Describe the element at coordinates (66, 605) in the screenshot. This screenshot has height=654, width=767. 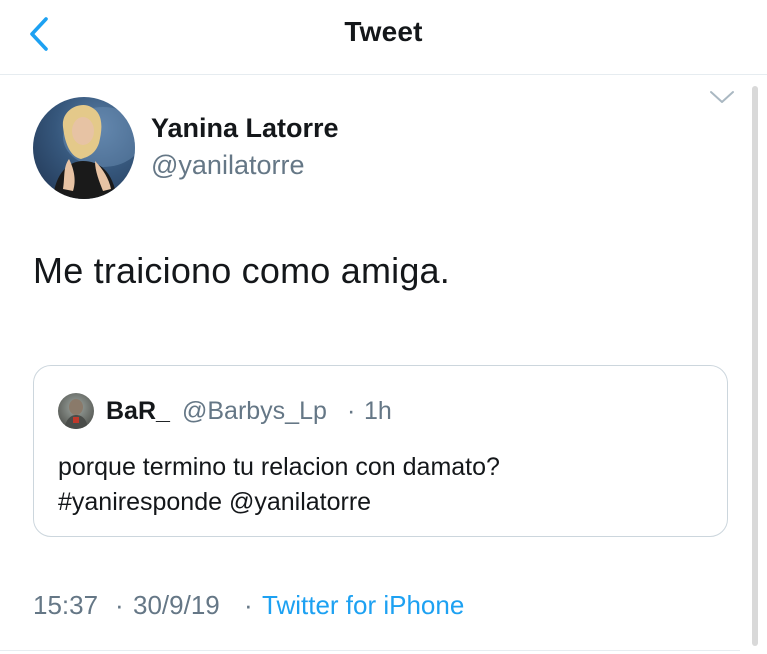
I see `tweet-time: 15:37` at that location.